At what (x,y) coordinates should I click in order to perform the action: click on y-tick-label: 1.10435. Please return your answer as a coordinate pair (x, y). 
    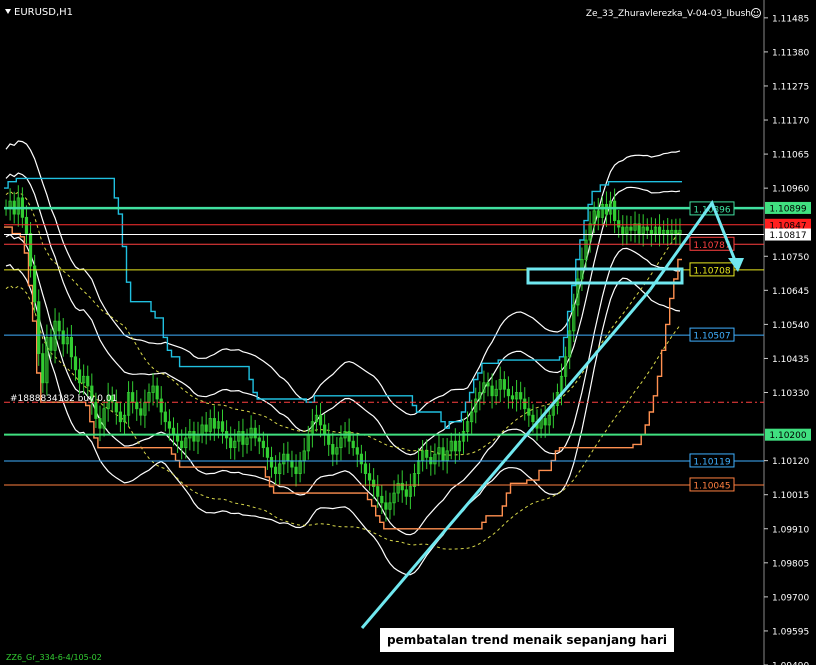
    Looking at the image, I should click on (790, 360).